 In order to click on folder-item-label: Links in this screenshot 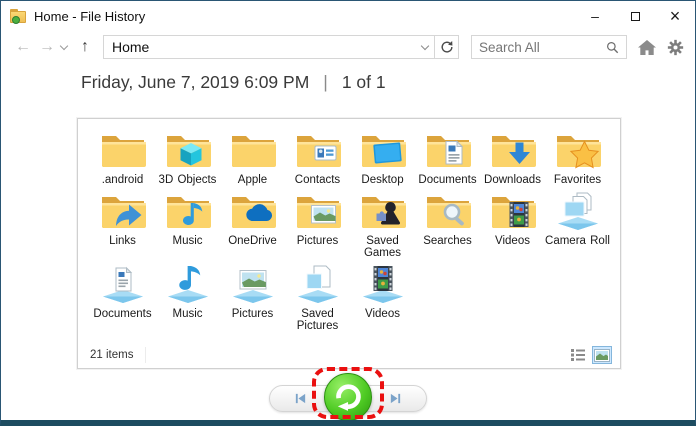, I will do `click(122, 240)`.